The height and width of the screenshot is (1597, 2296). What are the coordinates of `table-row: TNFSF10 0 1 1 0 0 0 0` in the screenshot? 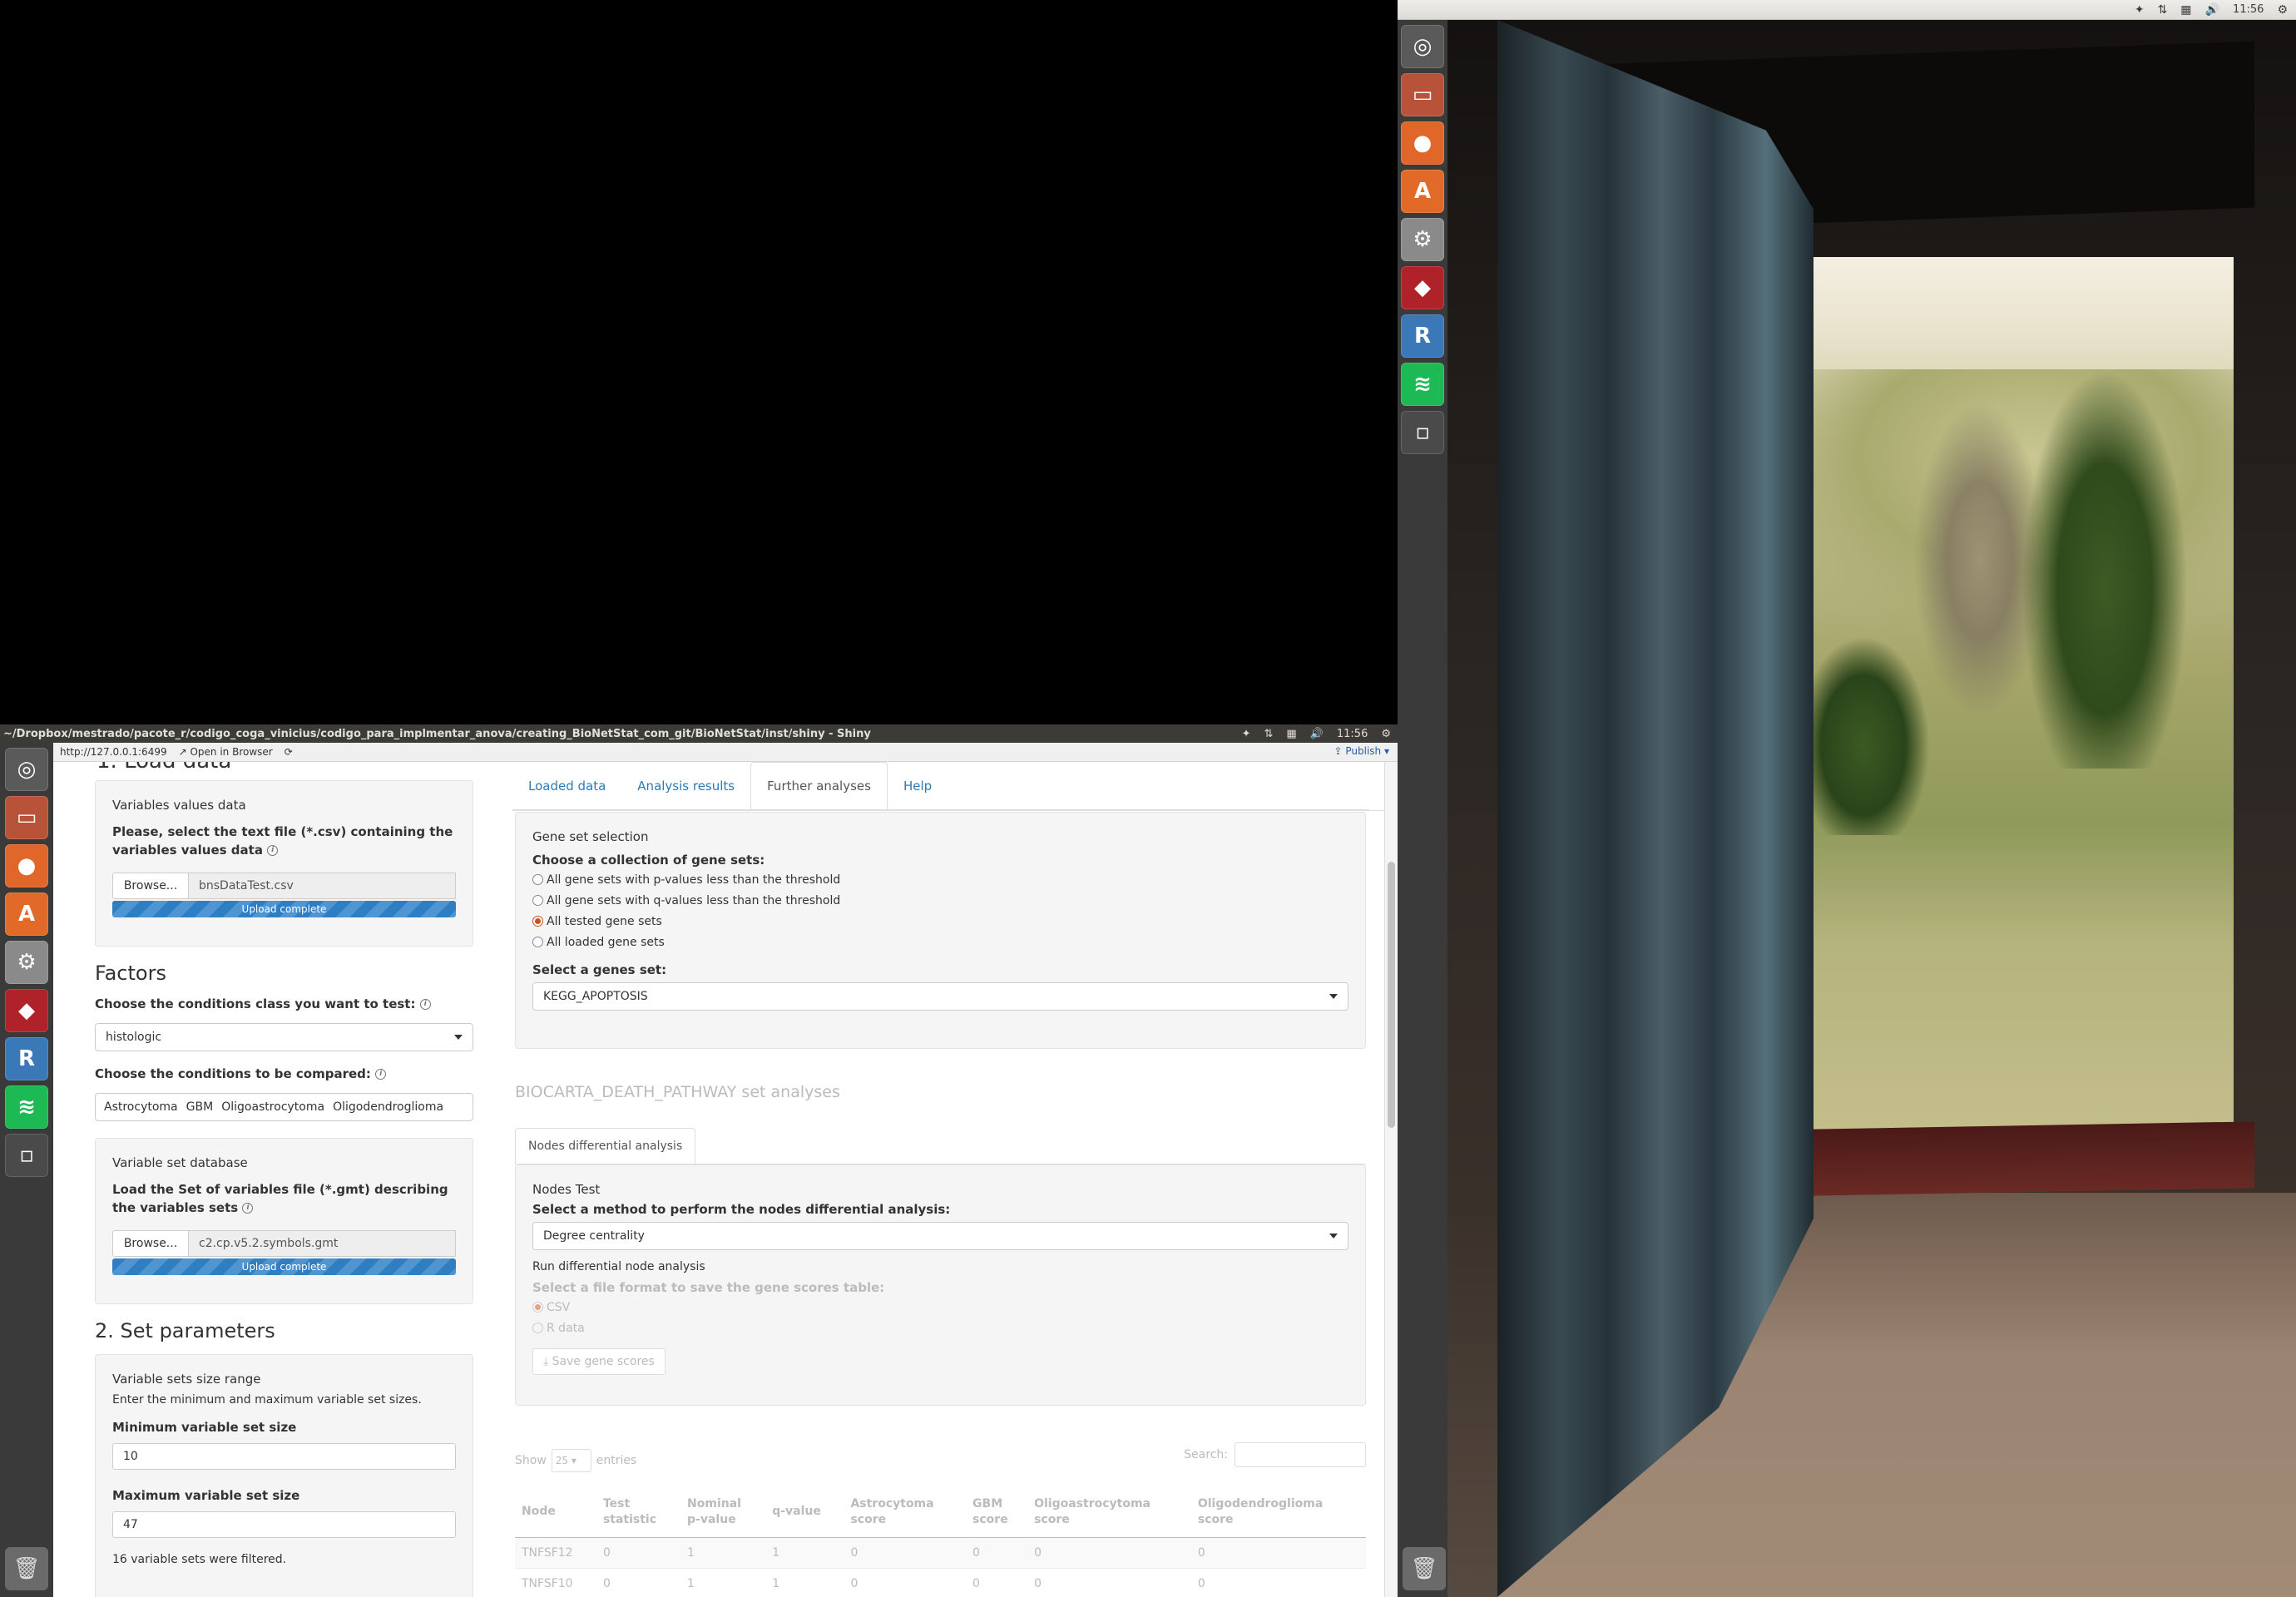 It's located at (940, 1582).